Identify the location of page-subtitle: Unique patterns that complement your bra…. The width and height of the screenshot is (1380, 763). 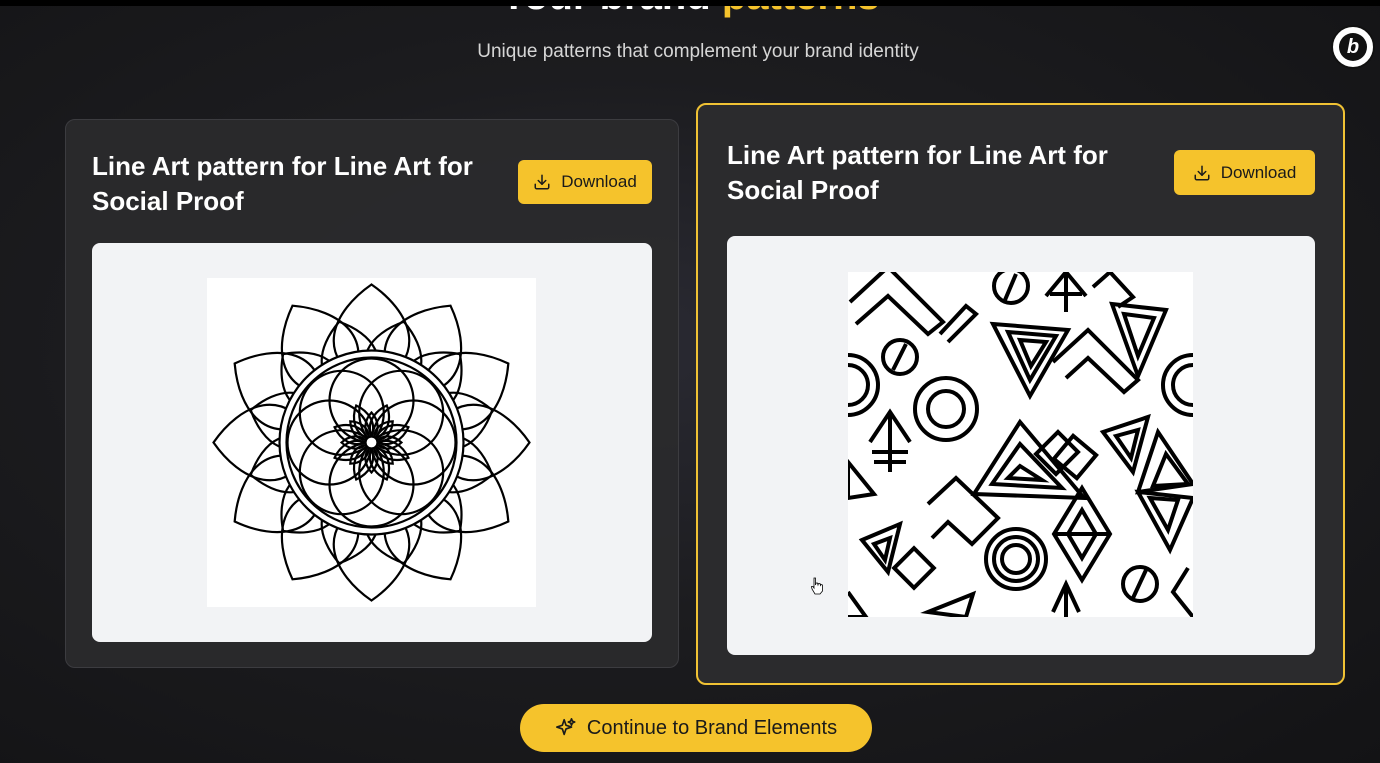
(698, 51).